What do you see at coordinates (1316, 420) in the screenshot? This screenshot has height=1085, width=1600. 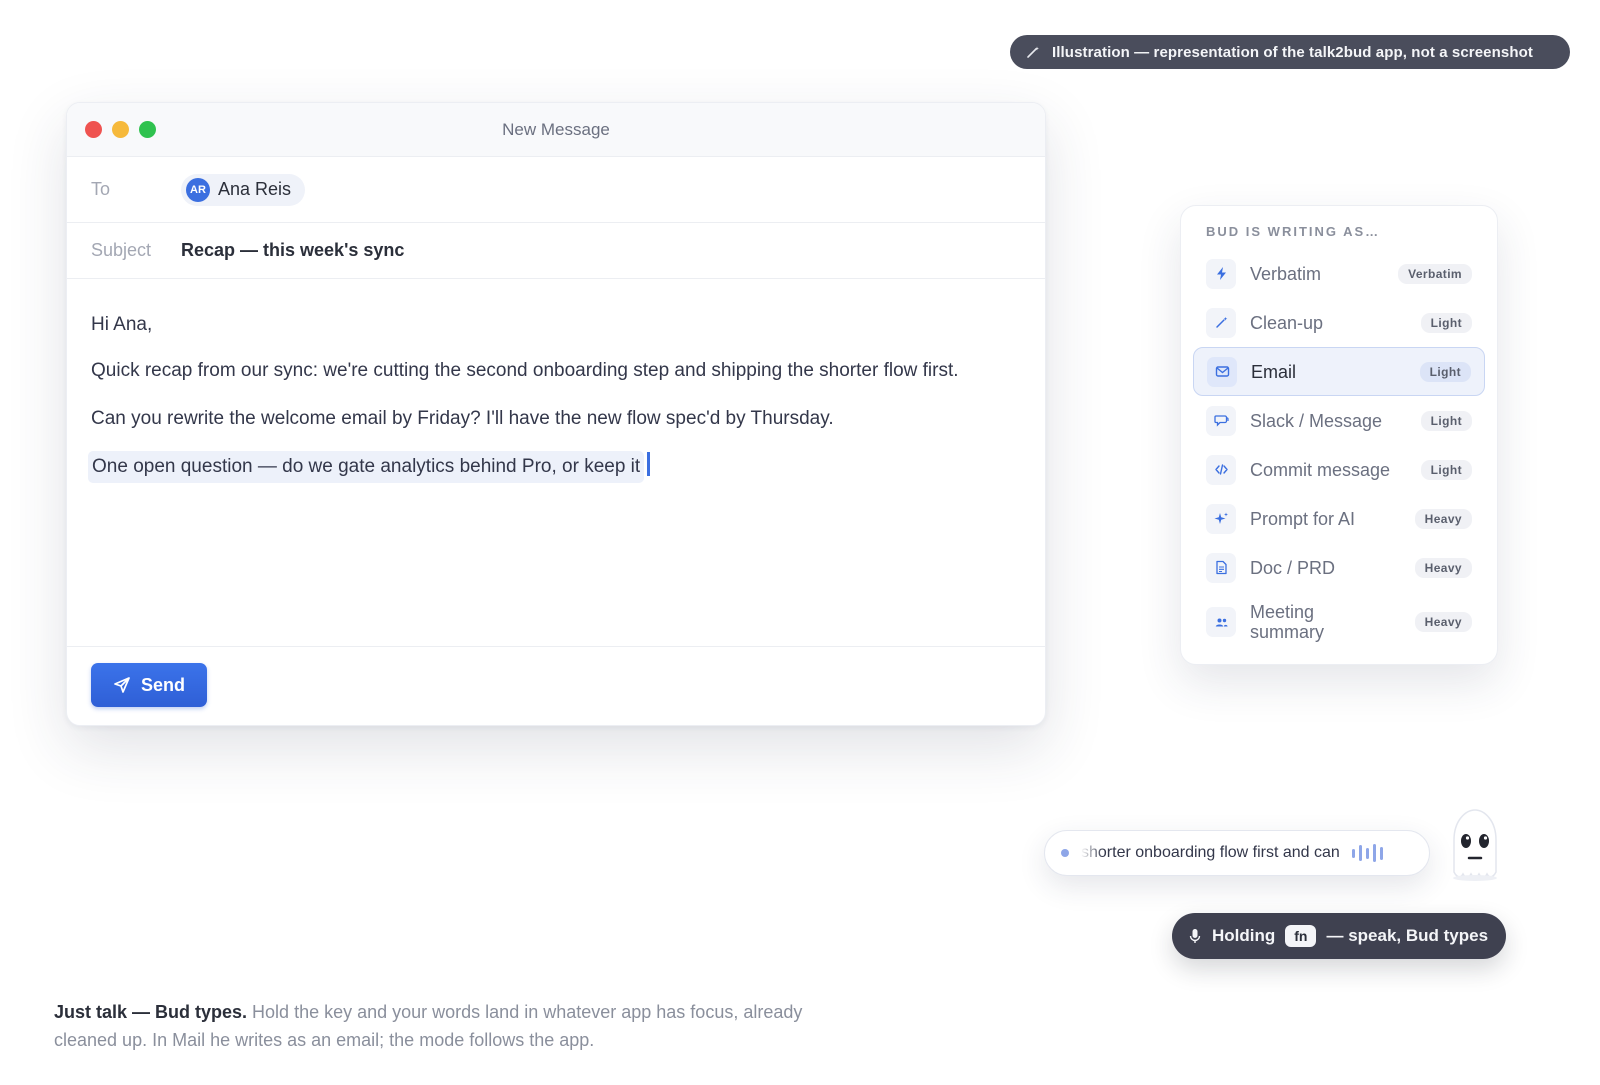 I see `mode-label: Slack / Message` at bounding box center [1316, 420].